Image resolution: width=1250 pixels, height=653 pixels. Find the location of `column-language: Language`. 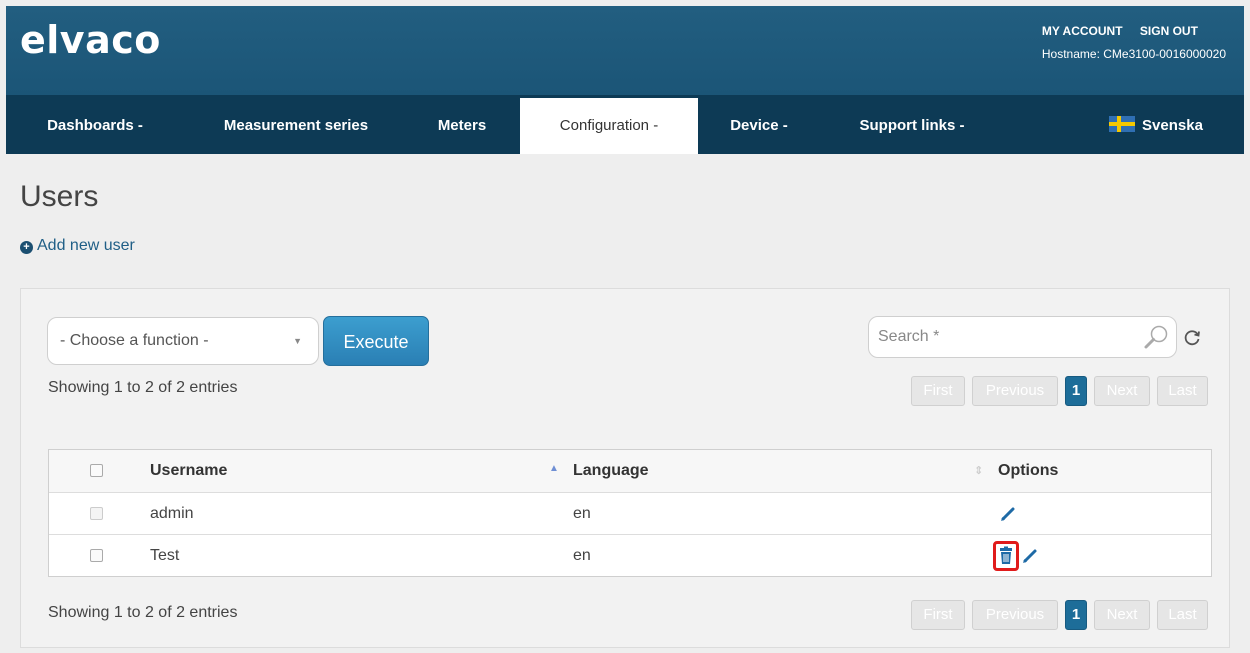

column-language: Language is located at coordinates (611, 471).